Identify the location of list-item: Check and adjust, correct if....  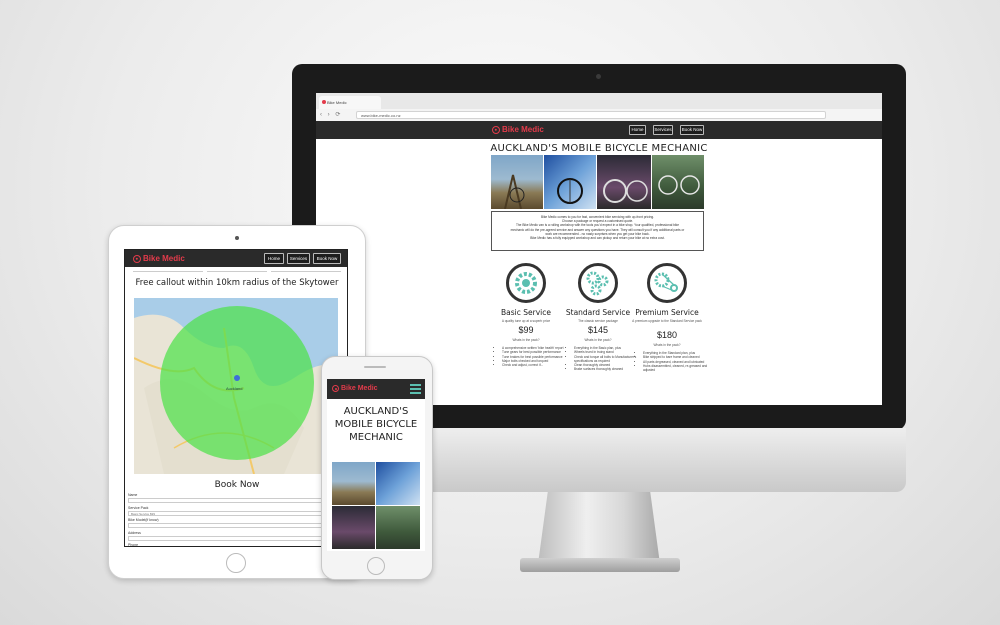
(537, 365).